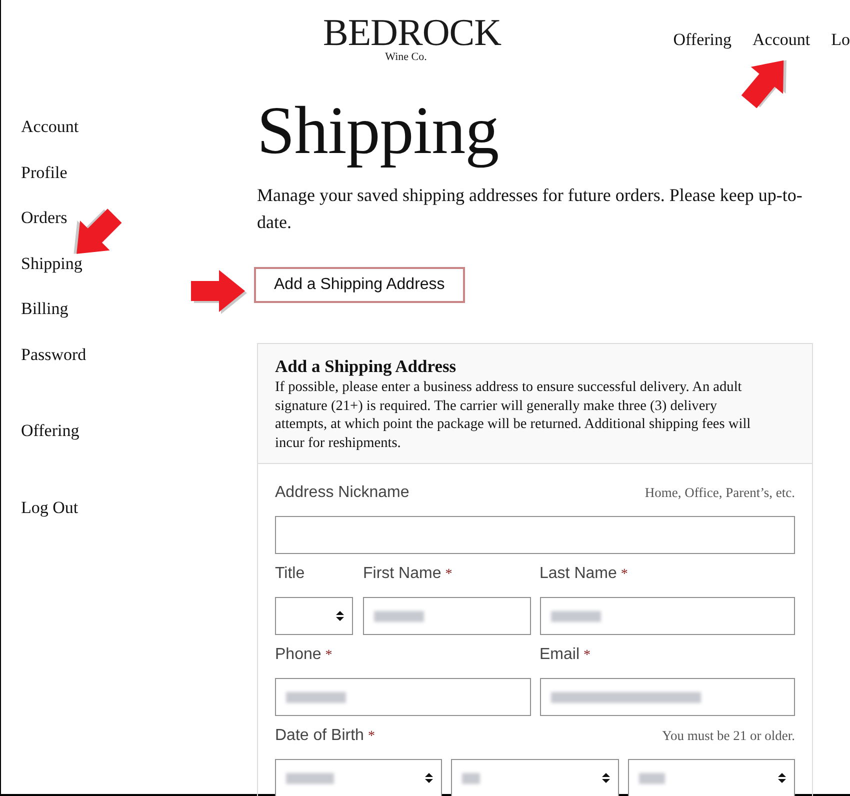  What do you see at coordinates (378, 130) in the screenshot?
I see `page-title: Shipping` at bounding box center [378, 130].